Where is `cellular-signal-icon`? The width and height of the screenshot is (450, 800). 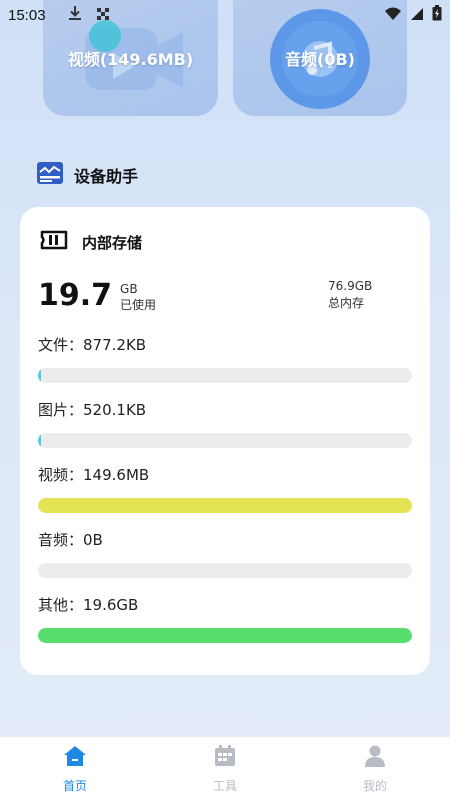 cellular-signal-icon is located at coordinates (417, 15).